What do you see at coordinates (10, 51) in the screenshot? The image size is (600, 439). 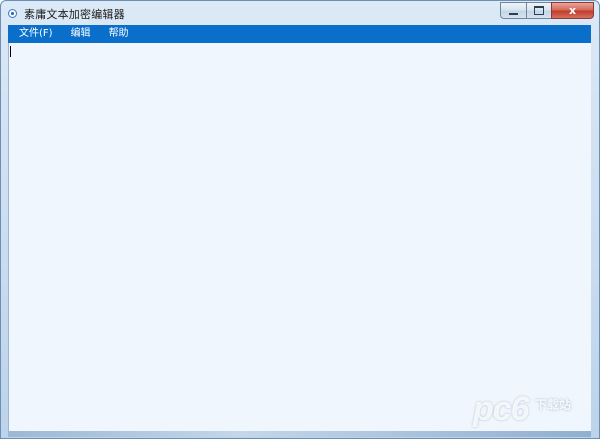 I see `text-caret` at bounding box center [10, 51].